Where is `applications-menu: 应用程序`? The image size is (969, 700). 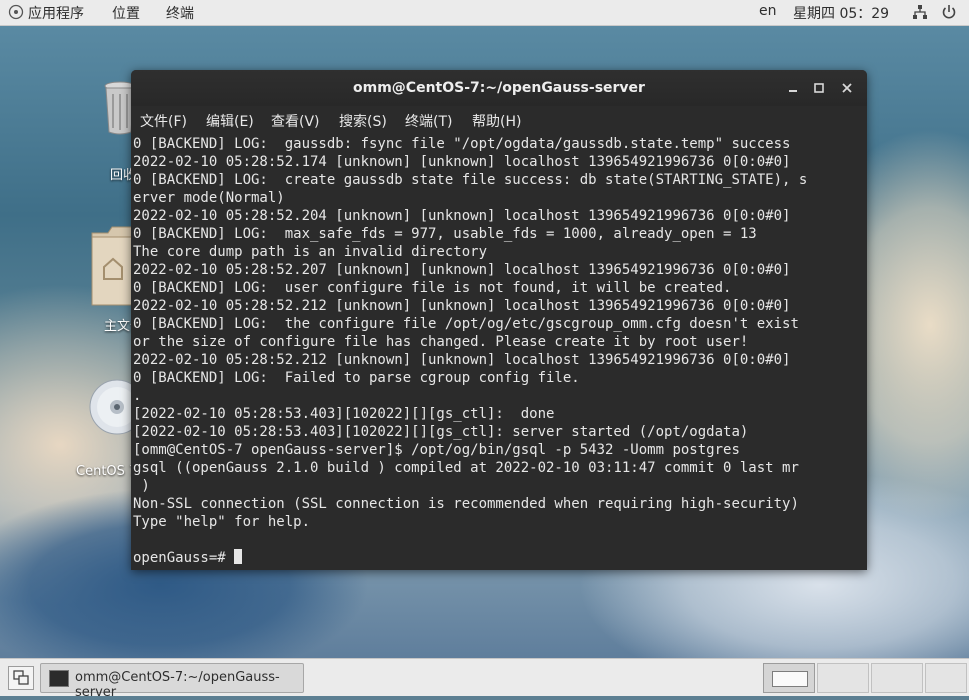
applications-menu: 应用程序 is located at coordinates (46, 13).